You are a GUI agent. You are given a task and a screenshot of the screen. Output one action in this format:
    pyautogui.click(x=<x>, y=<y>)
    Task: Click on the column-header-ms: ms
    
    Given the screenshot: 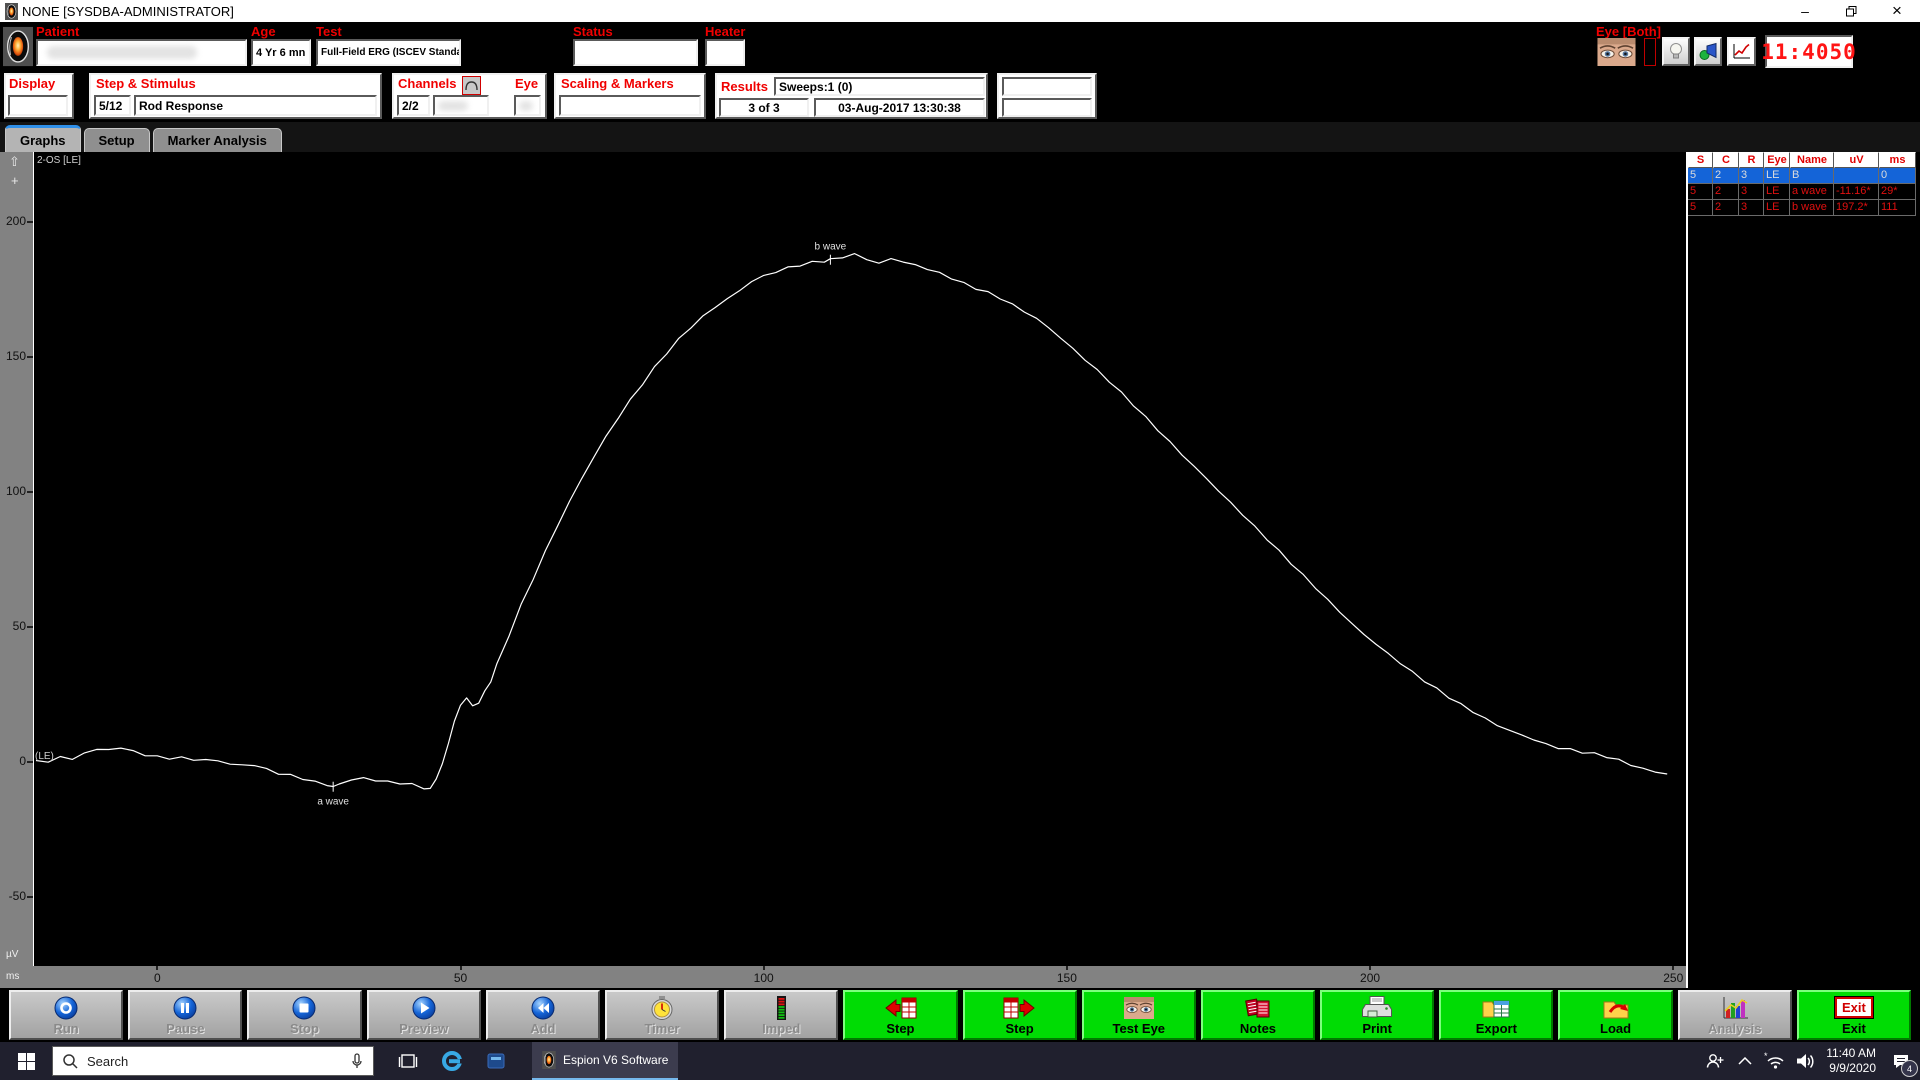 What is the action you would take?
    pyautogui.click(x=1897, y=160)
    